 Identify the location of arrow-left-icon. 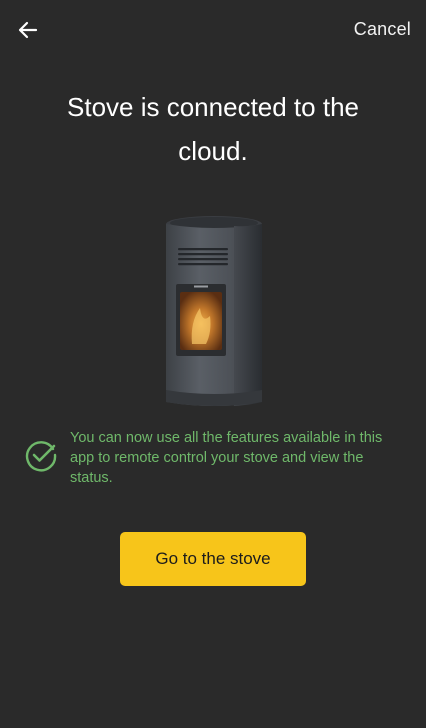
(28, 30).